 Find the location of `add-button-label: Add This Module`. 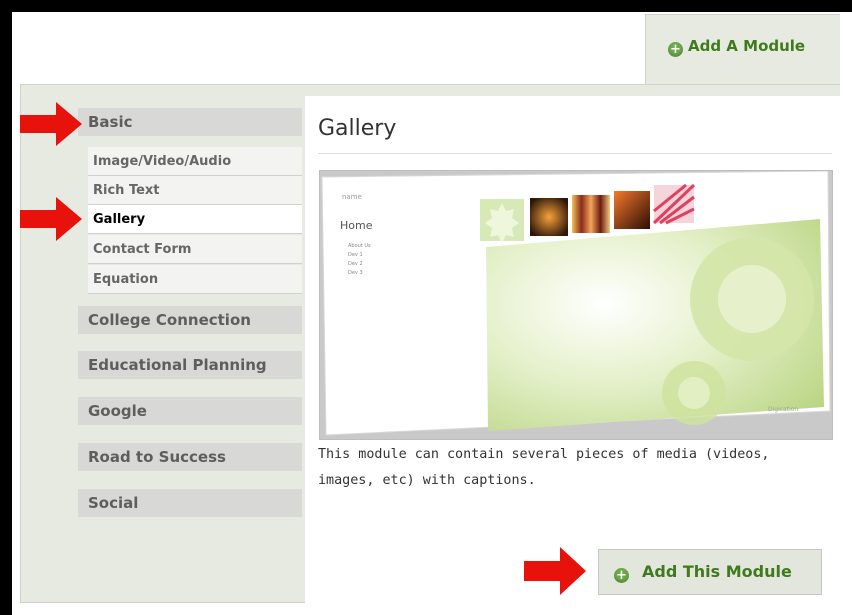

add-button-label: Add This Module is located at coordinates (717, 571).